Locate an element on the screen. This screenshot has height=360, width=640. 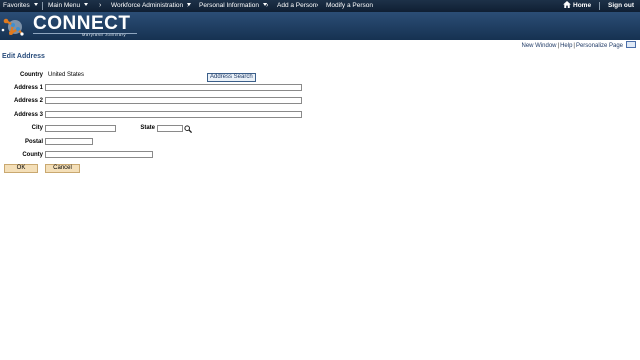
nav-favorites: Favorites is located at coordinates (20, 6).